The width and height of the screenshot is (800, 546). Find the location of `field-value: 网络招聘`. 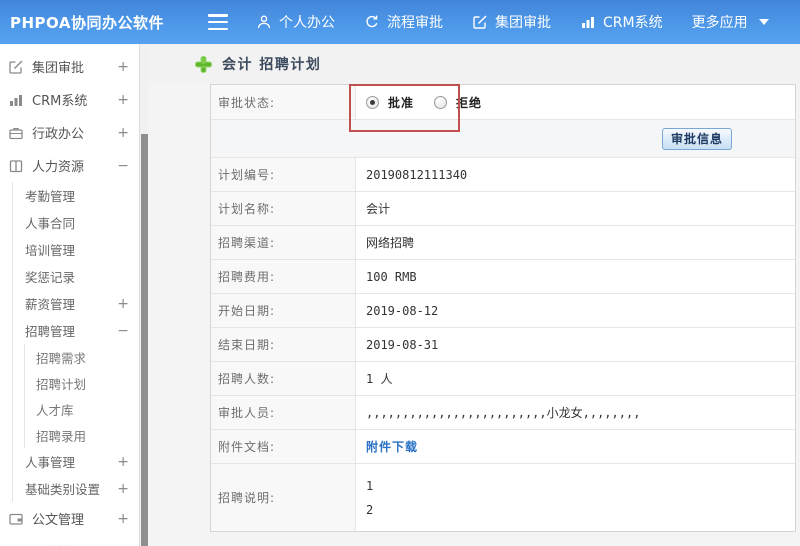

field-value: 网络招聘 is located at coordinates (390, 243).